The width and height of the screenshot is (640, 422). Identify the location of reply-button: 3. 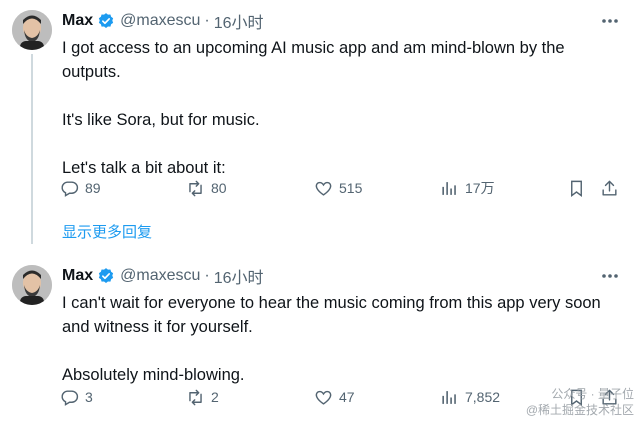
(76, 397).